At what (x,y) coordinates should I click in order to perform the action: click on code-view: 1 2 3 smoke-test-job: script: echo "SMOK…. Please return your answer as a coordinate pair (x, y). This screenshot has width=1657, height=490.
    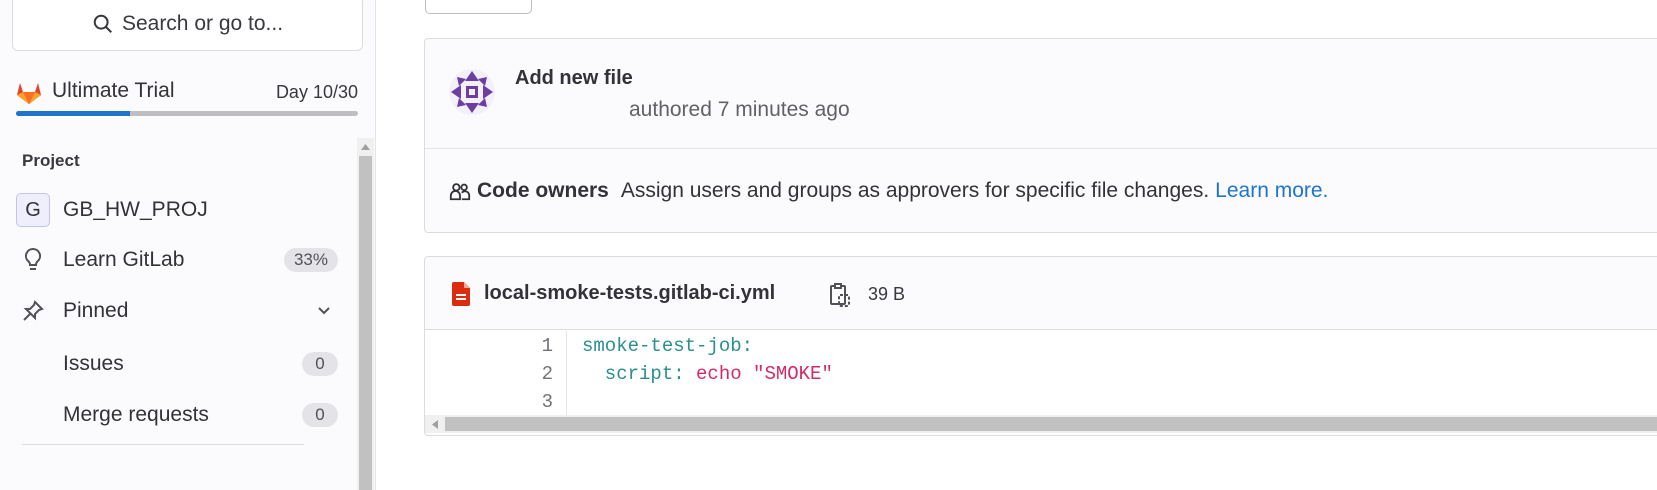
    Looking at the image, I should click on (1041, 373).